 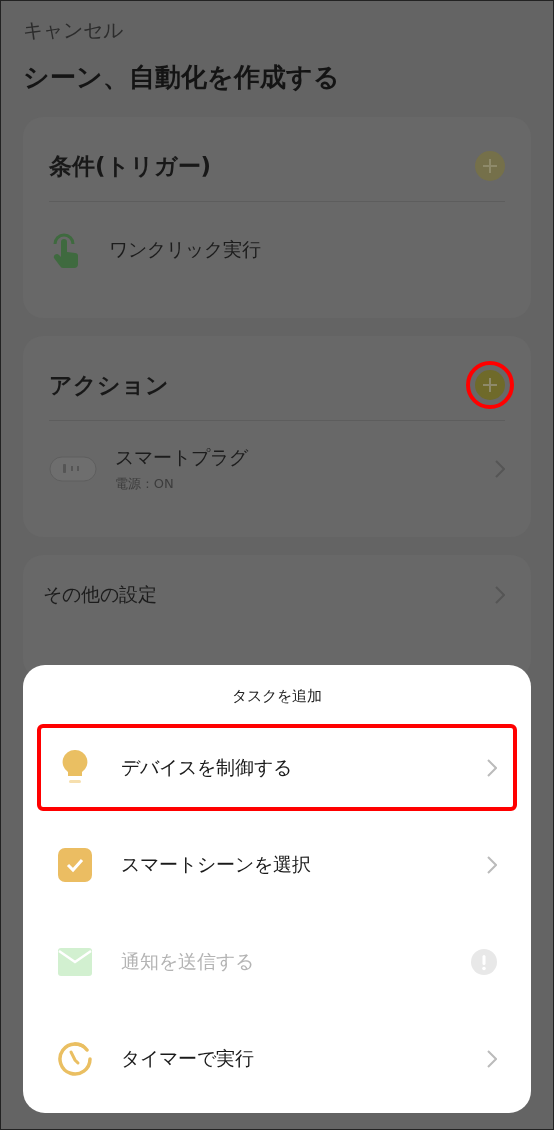 What do you see at coordinates (182, 77) in the screenshot?
I see `page-title: シーン、自動化を作成する` at bounding box center [182, 77].